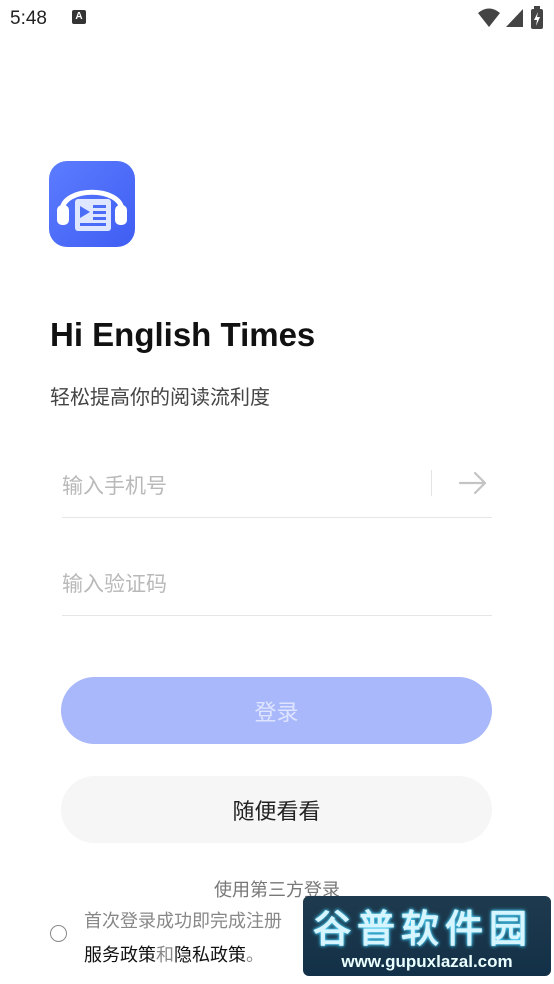  What do you see at coordinates (255, 955) in the screenshot?
I see `agreement-end: 。` at bounding box center [255, 955].